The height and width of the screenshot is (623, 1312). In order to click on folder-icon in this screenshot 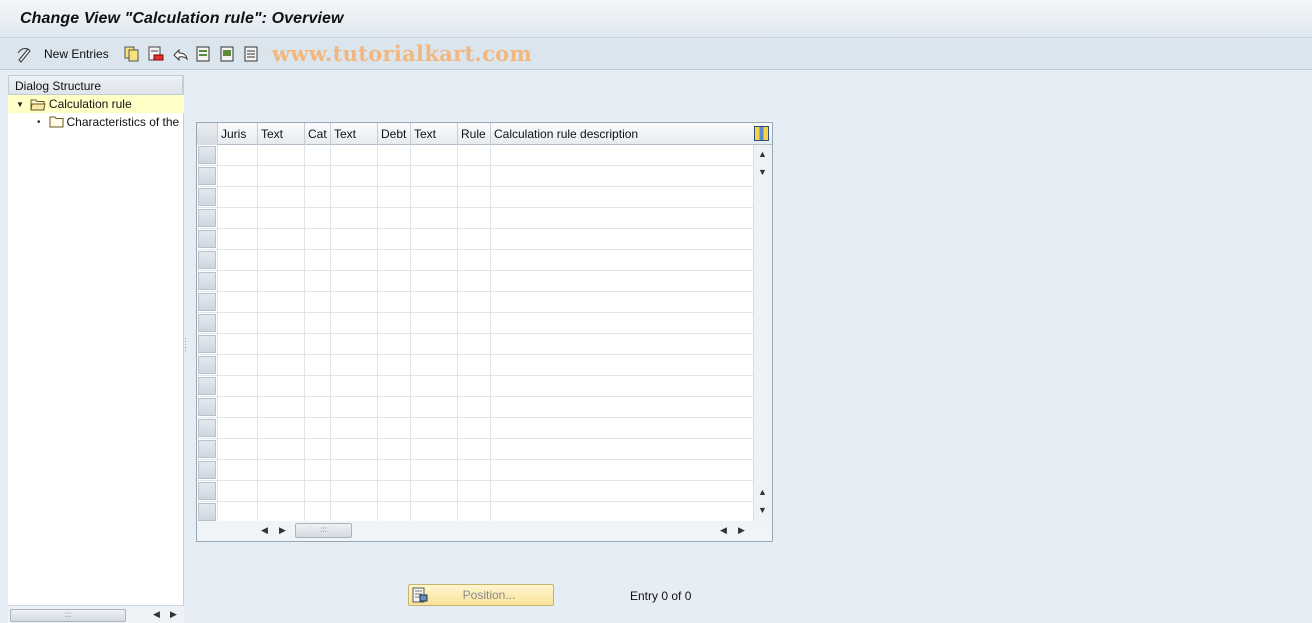, I will do `click(56, 122)`.